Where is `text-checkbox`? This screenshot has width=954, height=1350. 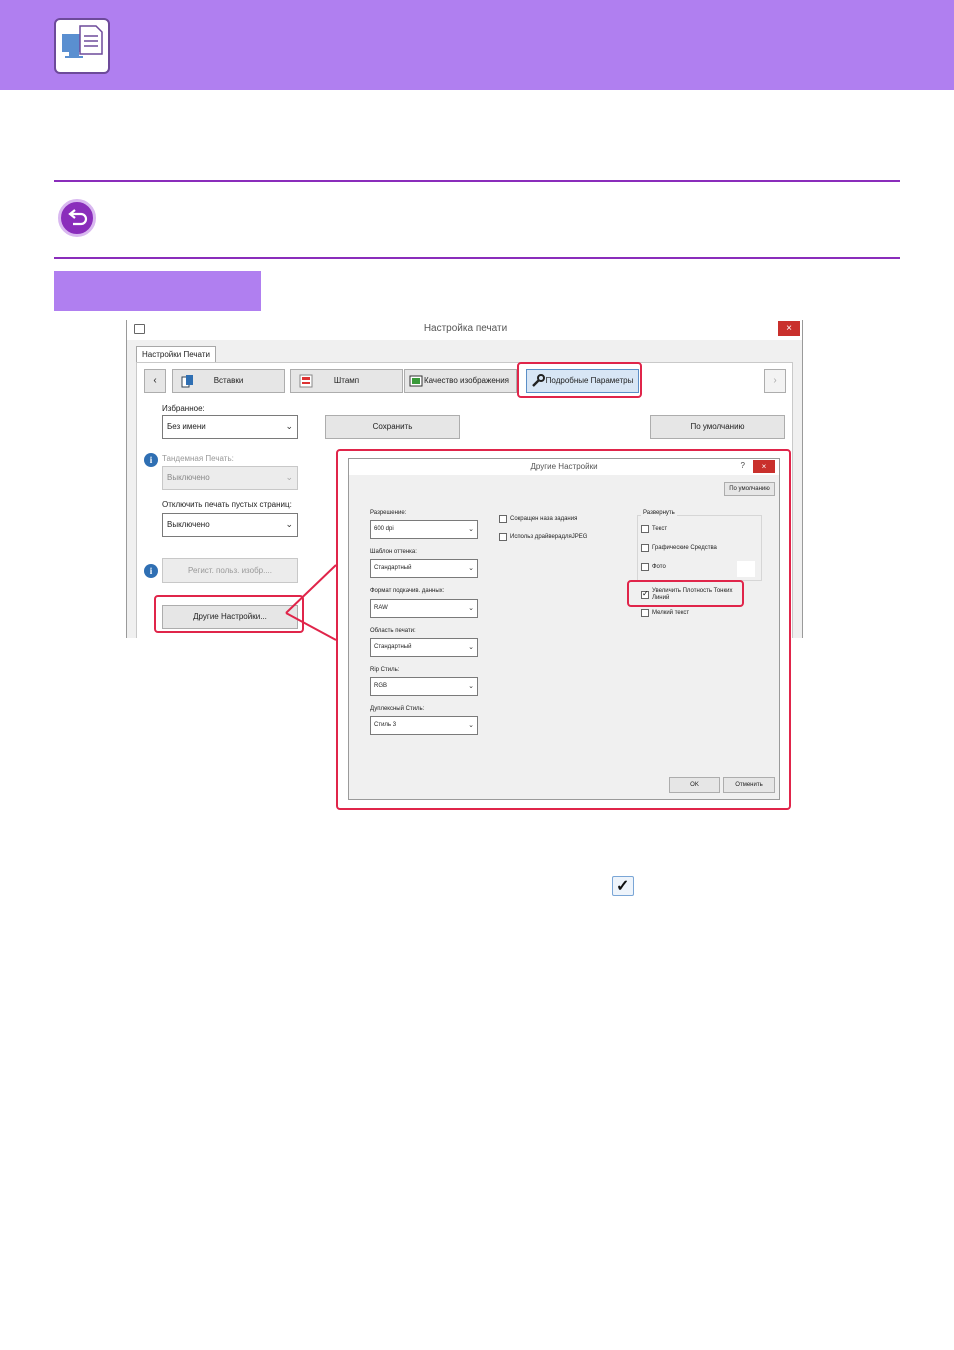 text-checkbox is located at coordinates (645, 529).